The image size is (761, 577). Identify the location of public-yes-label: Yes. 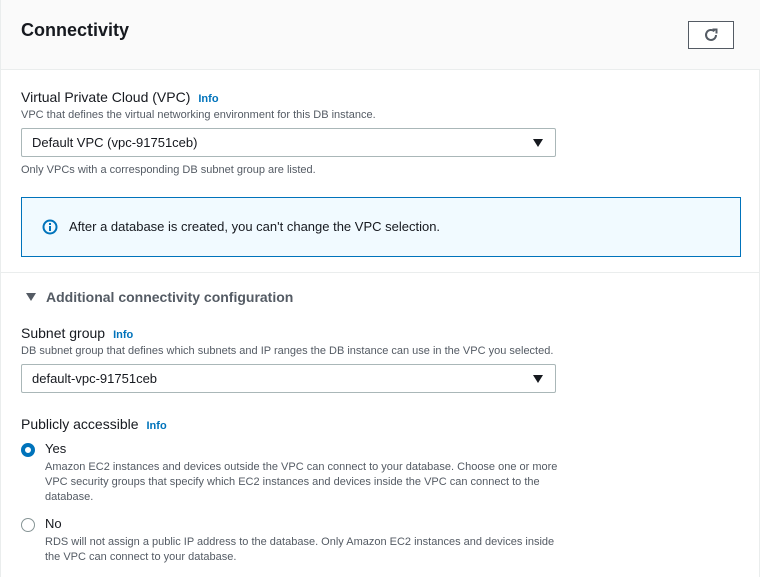
(55, 448).